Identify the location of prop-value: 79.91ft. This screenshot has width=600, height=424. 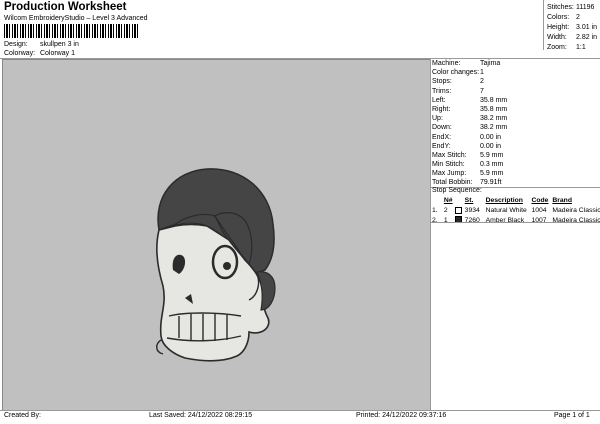
(491, 183).